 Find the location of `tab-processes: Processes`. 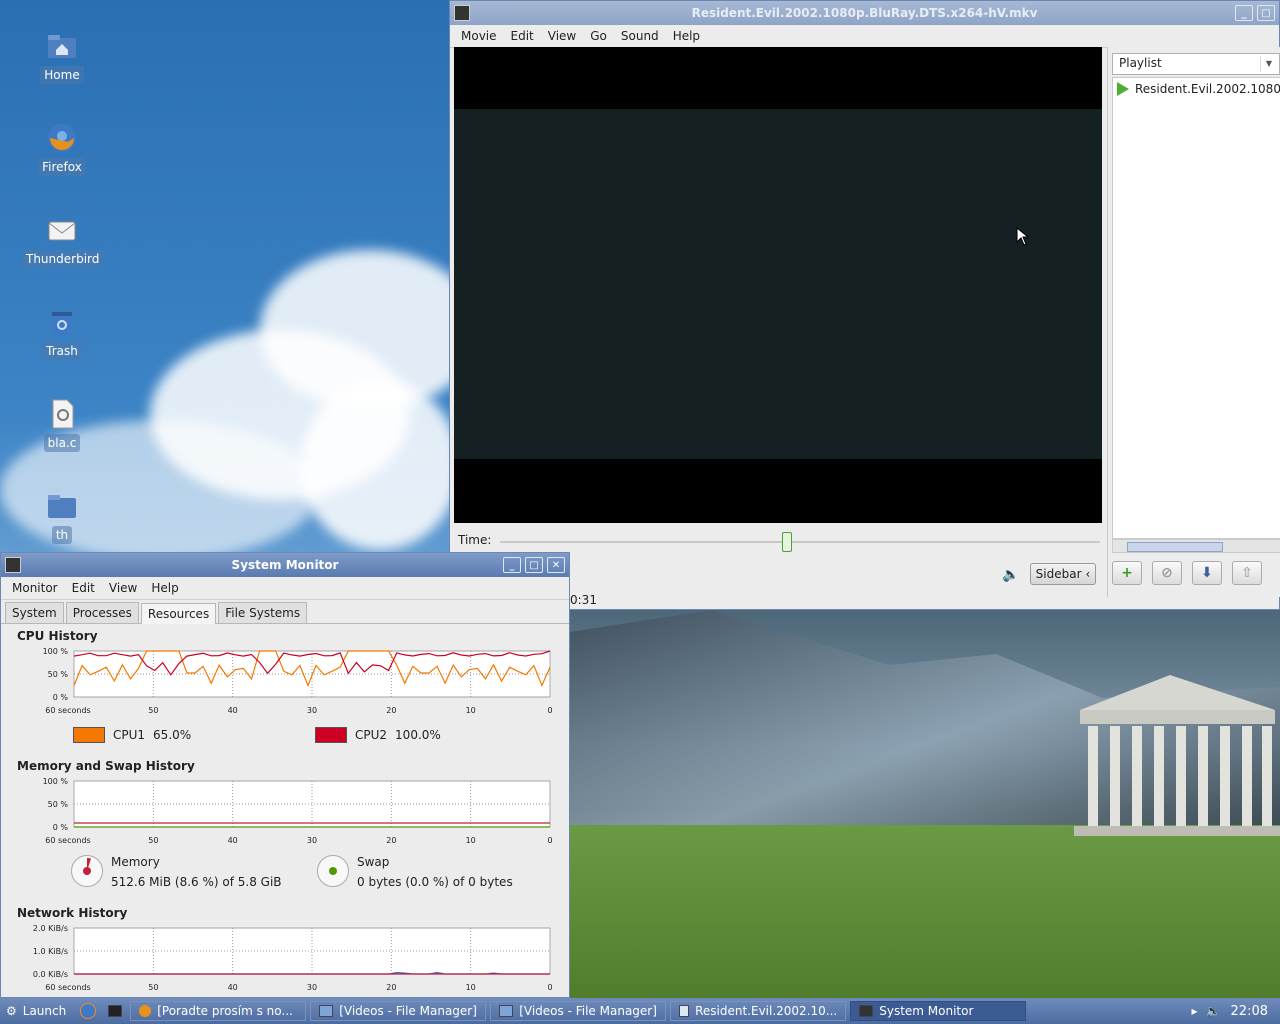

tab-processes: Processes is located at coordinates (102, 612).